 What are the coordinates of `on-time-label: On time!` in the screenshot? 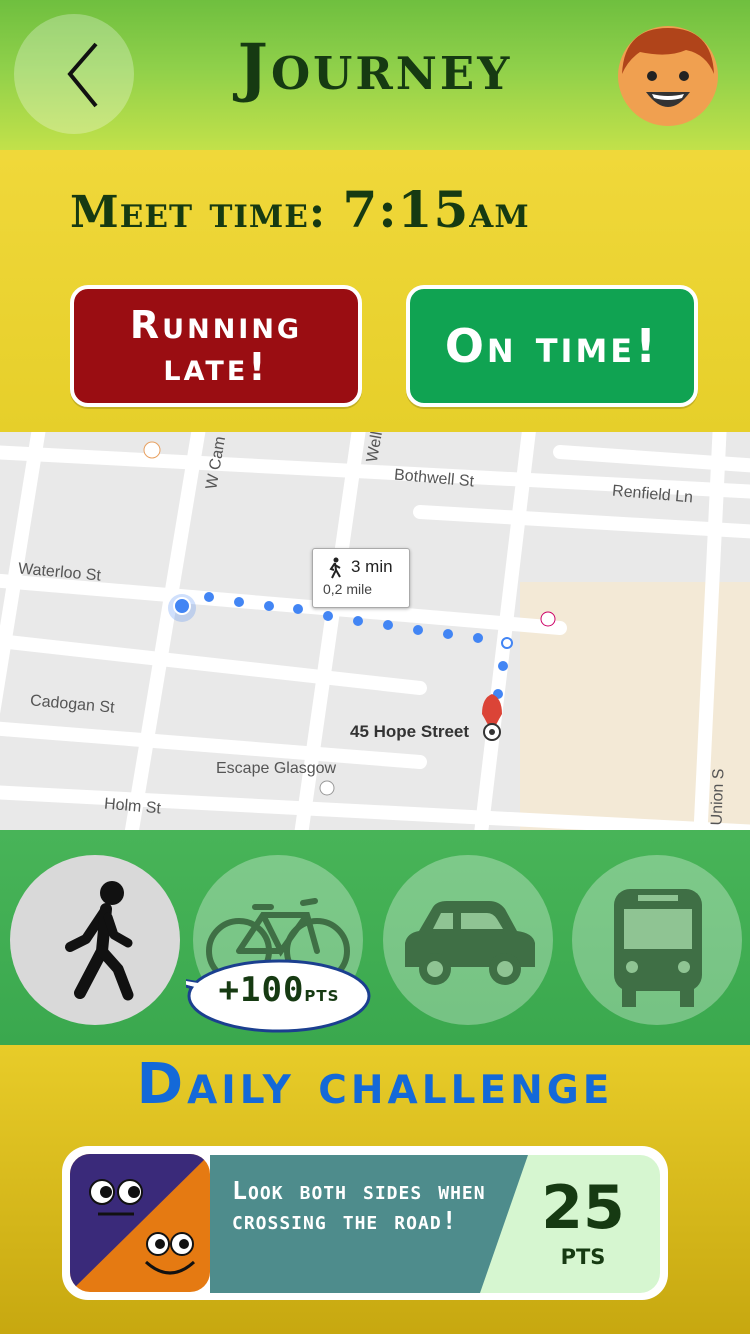 It's located at (552, 346).